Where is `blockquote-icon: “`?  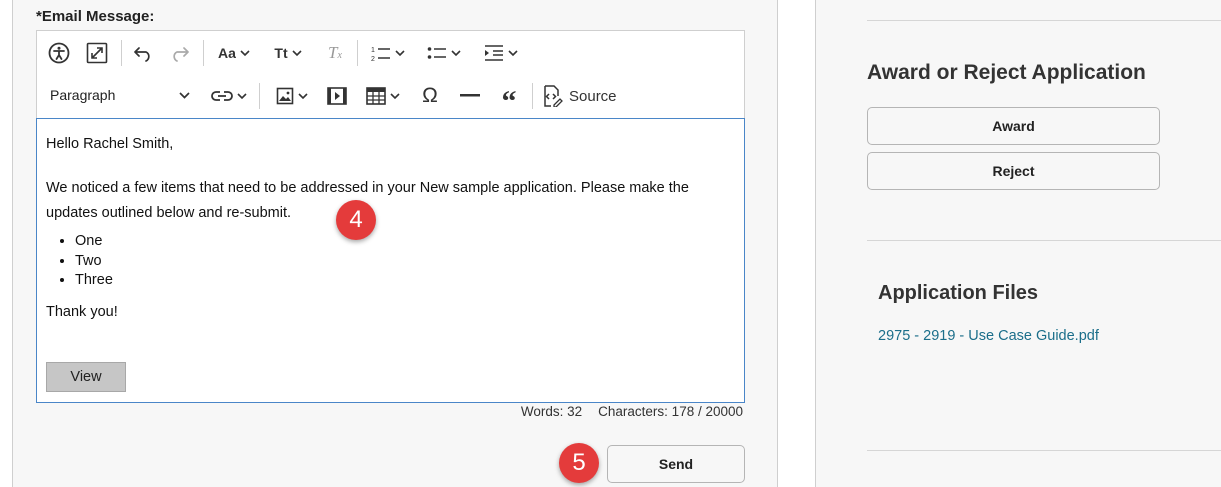 blockquote-icon: “ is located at coordinates (509, 99).